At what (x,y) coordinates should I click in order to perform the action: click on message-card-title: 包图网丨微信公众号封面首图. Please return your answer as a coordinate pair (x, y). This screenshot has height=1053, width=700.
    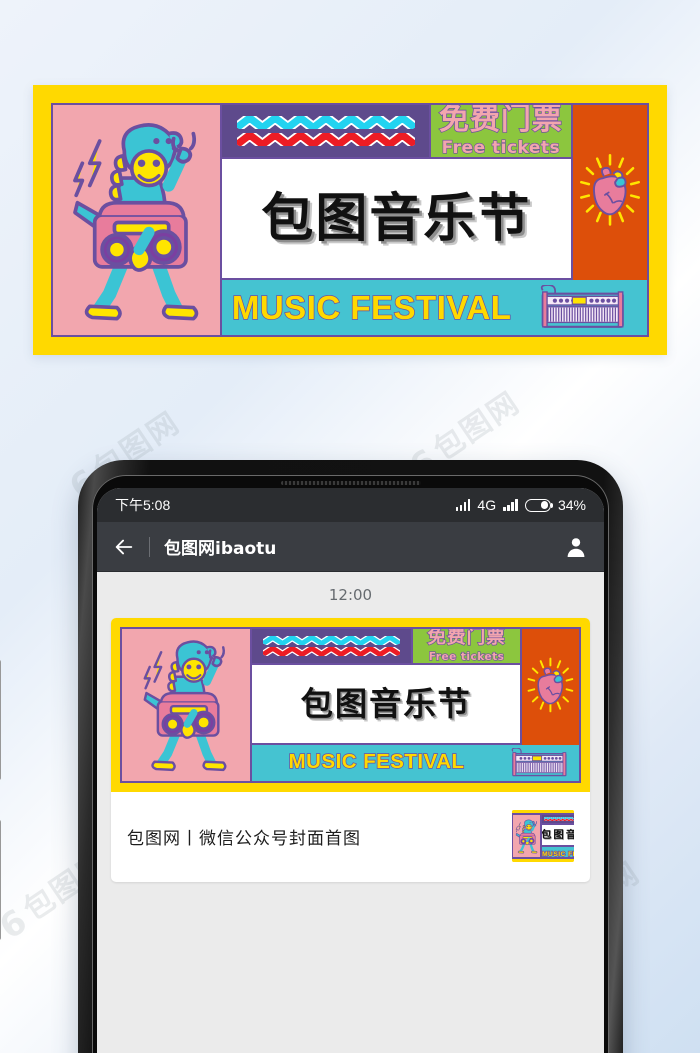
    Looking at the image, I should click on (244, 838).